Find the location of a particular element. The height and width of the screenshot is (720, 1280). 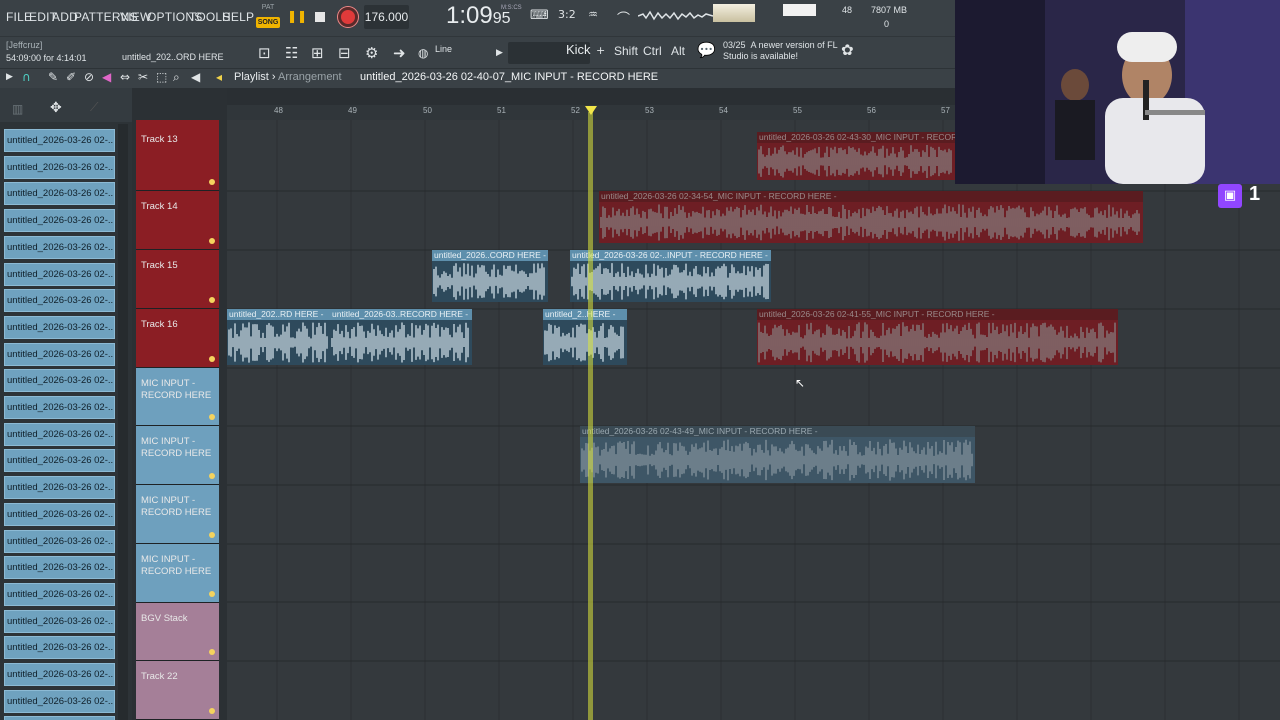

track-header: Track 14 is located at coordinates (177, 220).